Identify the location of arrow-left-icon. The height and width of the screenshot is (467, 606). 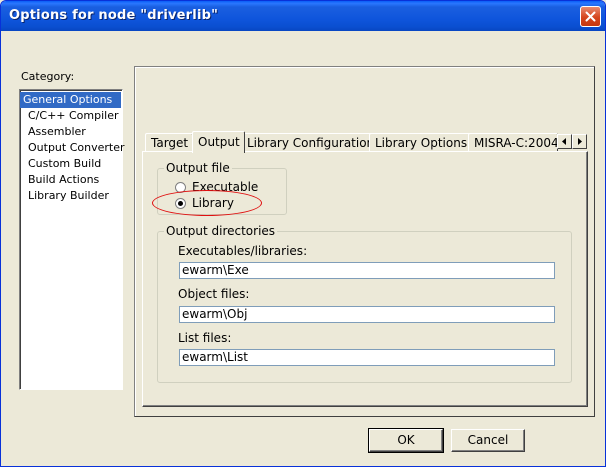
(564, 141).